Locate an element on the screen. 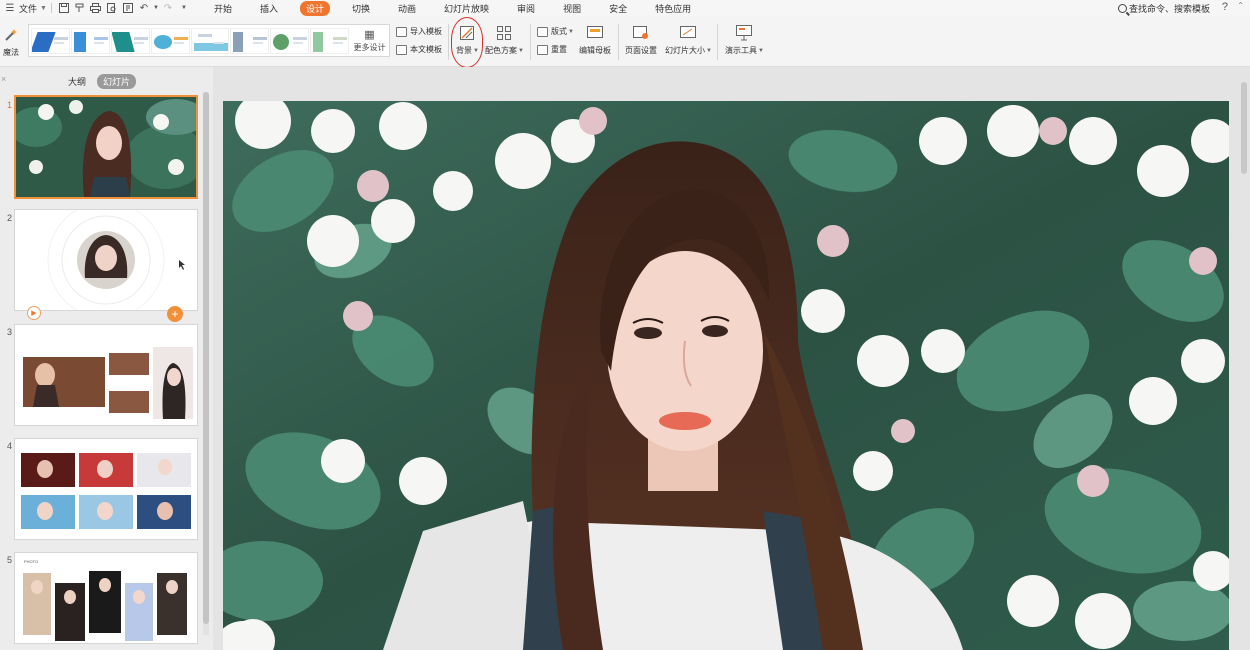 This screenshot has height=650, width=1250. tab-slideshow: 幻灯片放映 is located at coordinates (466, 8).